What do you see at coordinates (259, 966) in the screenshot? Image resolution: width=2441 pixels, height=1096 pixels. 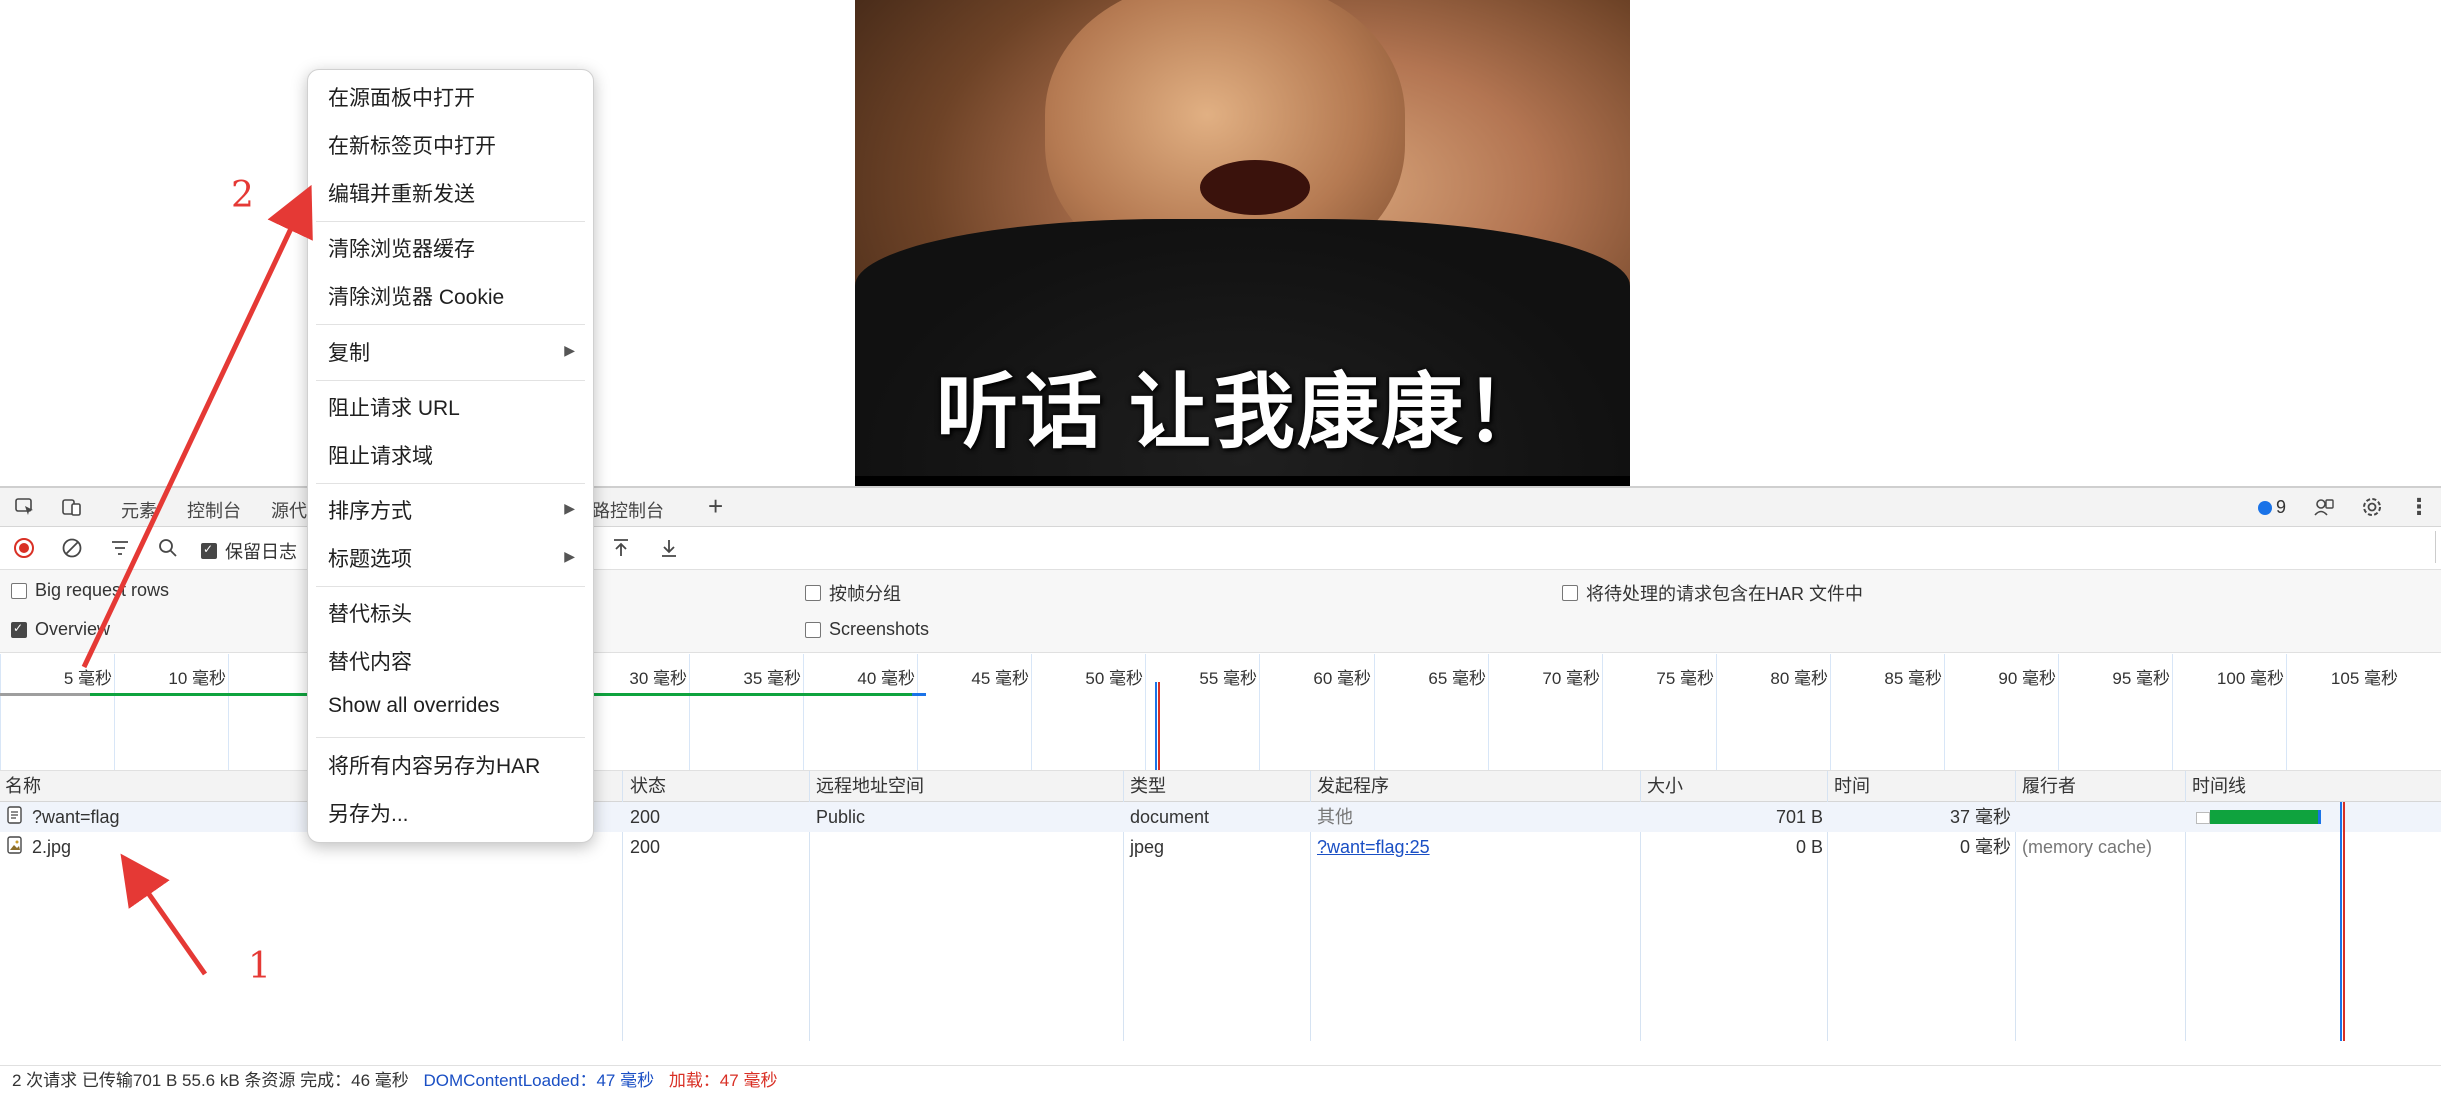 I see `annotation-label-1: 1` at bounding box center [259, 966].